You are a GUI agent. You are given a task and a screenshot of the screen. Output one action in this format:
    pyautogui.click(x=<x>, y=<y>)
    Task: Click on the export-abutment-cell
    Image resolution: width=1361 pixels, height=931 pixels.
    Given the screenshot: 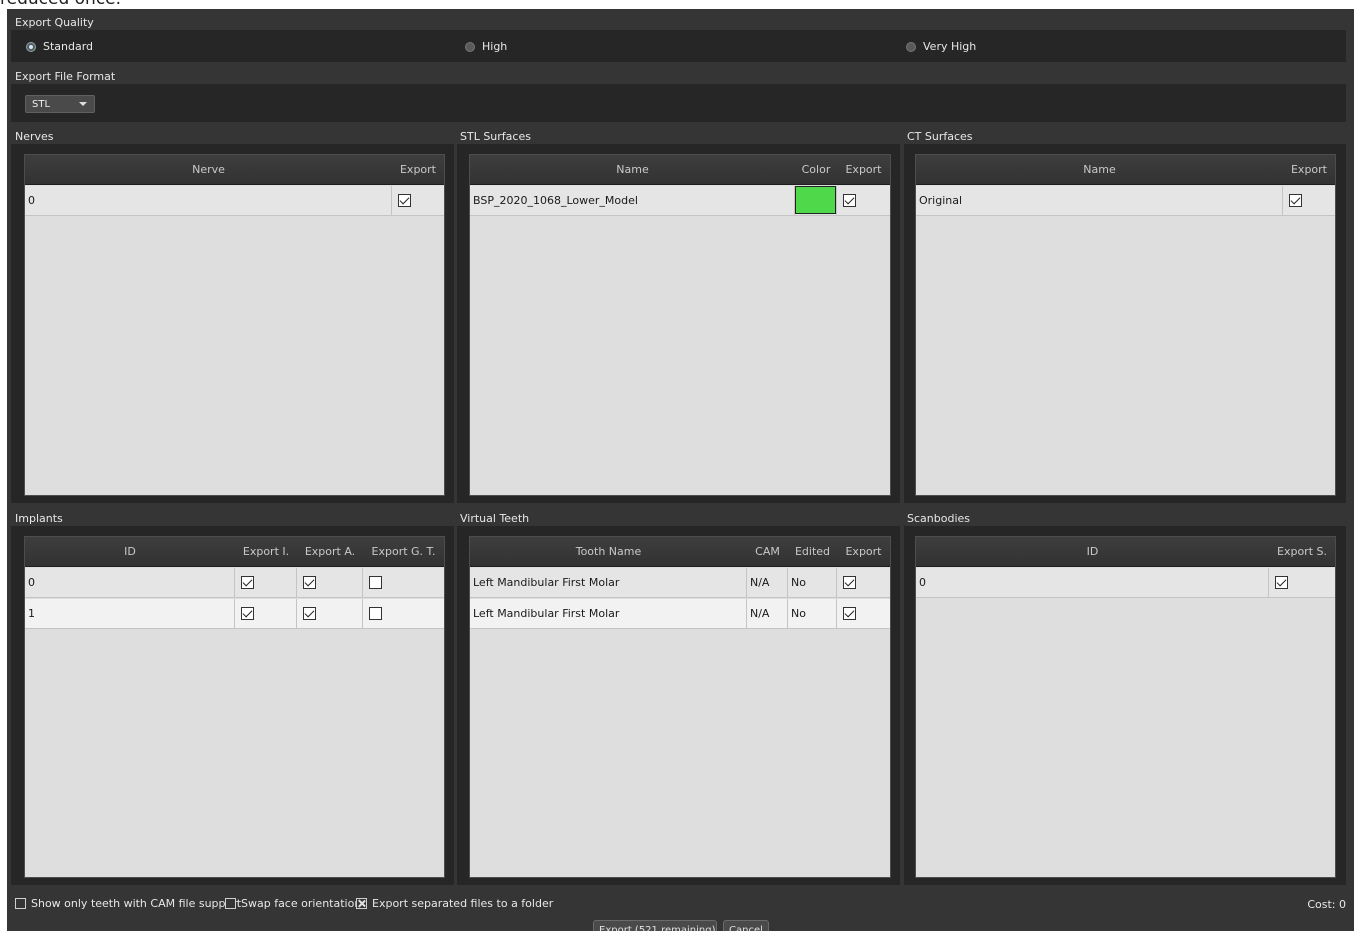 What is the action you would take?
    pyautogui.click(x=330, y=614)
    